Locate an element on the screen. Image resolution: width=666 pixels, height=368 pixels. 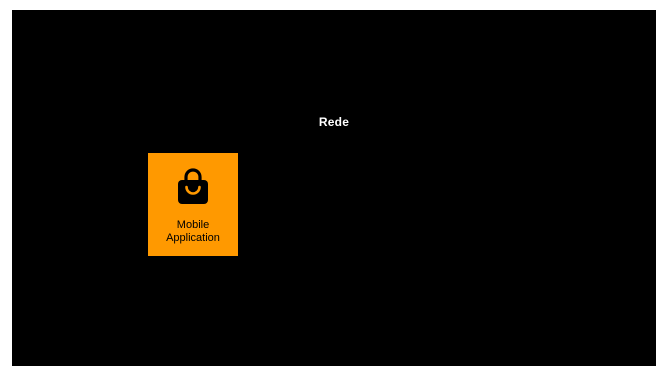
app-tile-mobile-application: Mobile Application is located at coordinates (193, 204).